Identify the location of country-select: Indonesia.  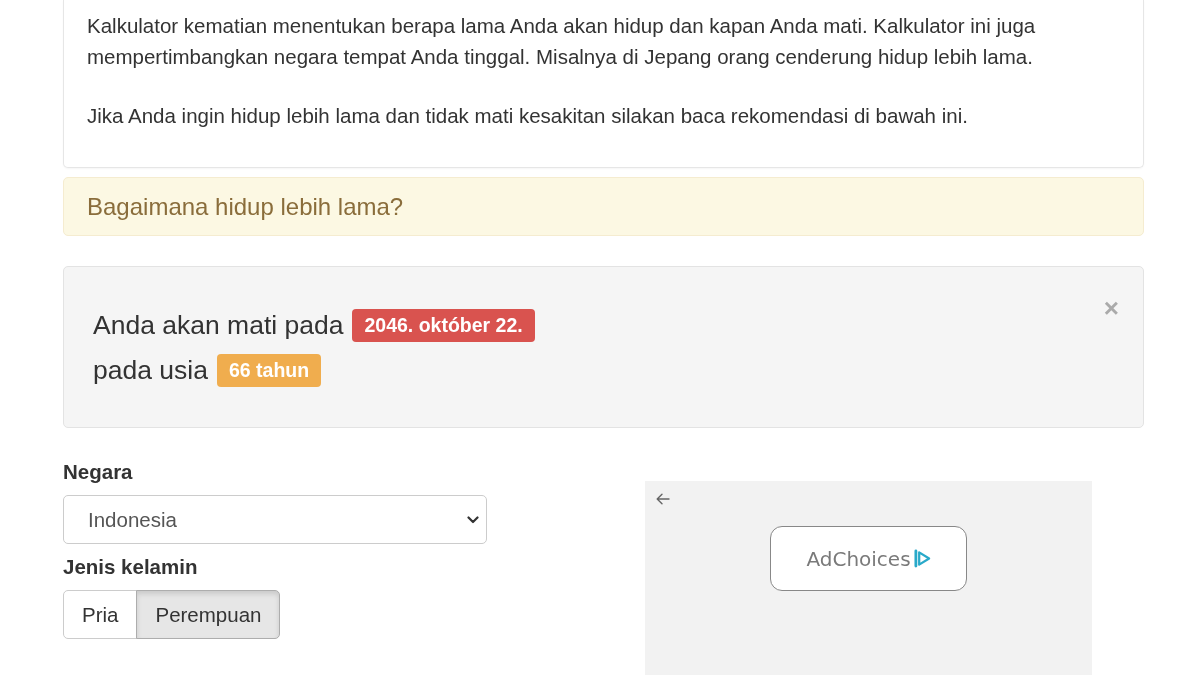
(275, 519).